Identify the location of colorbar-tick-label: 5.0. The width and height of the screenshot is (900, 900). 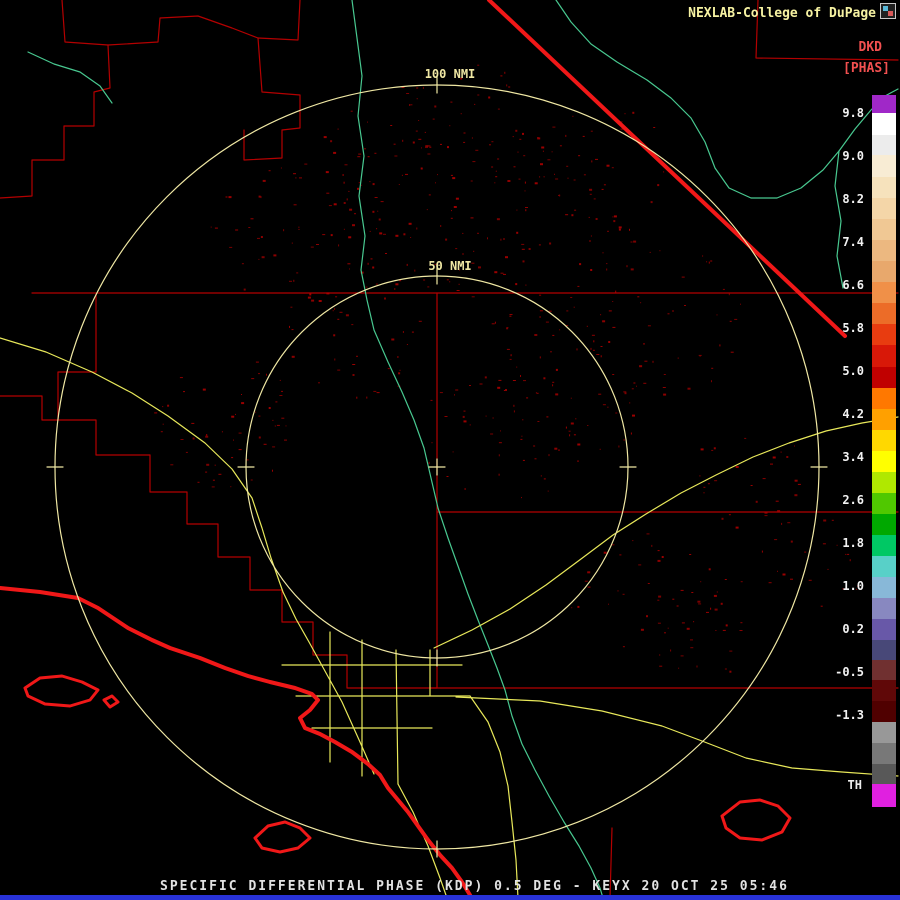
(853, 371).